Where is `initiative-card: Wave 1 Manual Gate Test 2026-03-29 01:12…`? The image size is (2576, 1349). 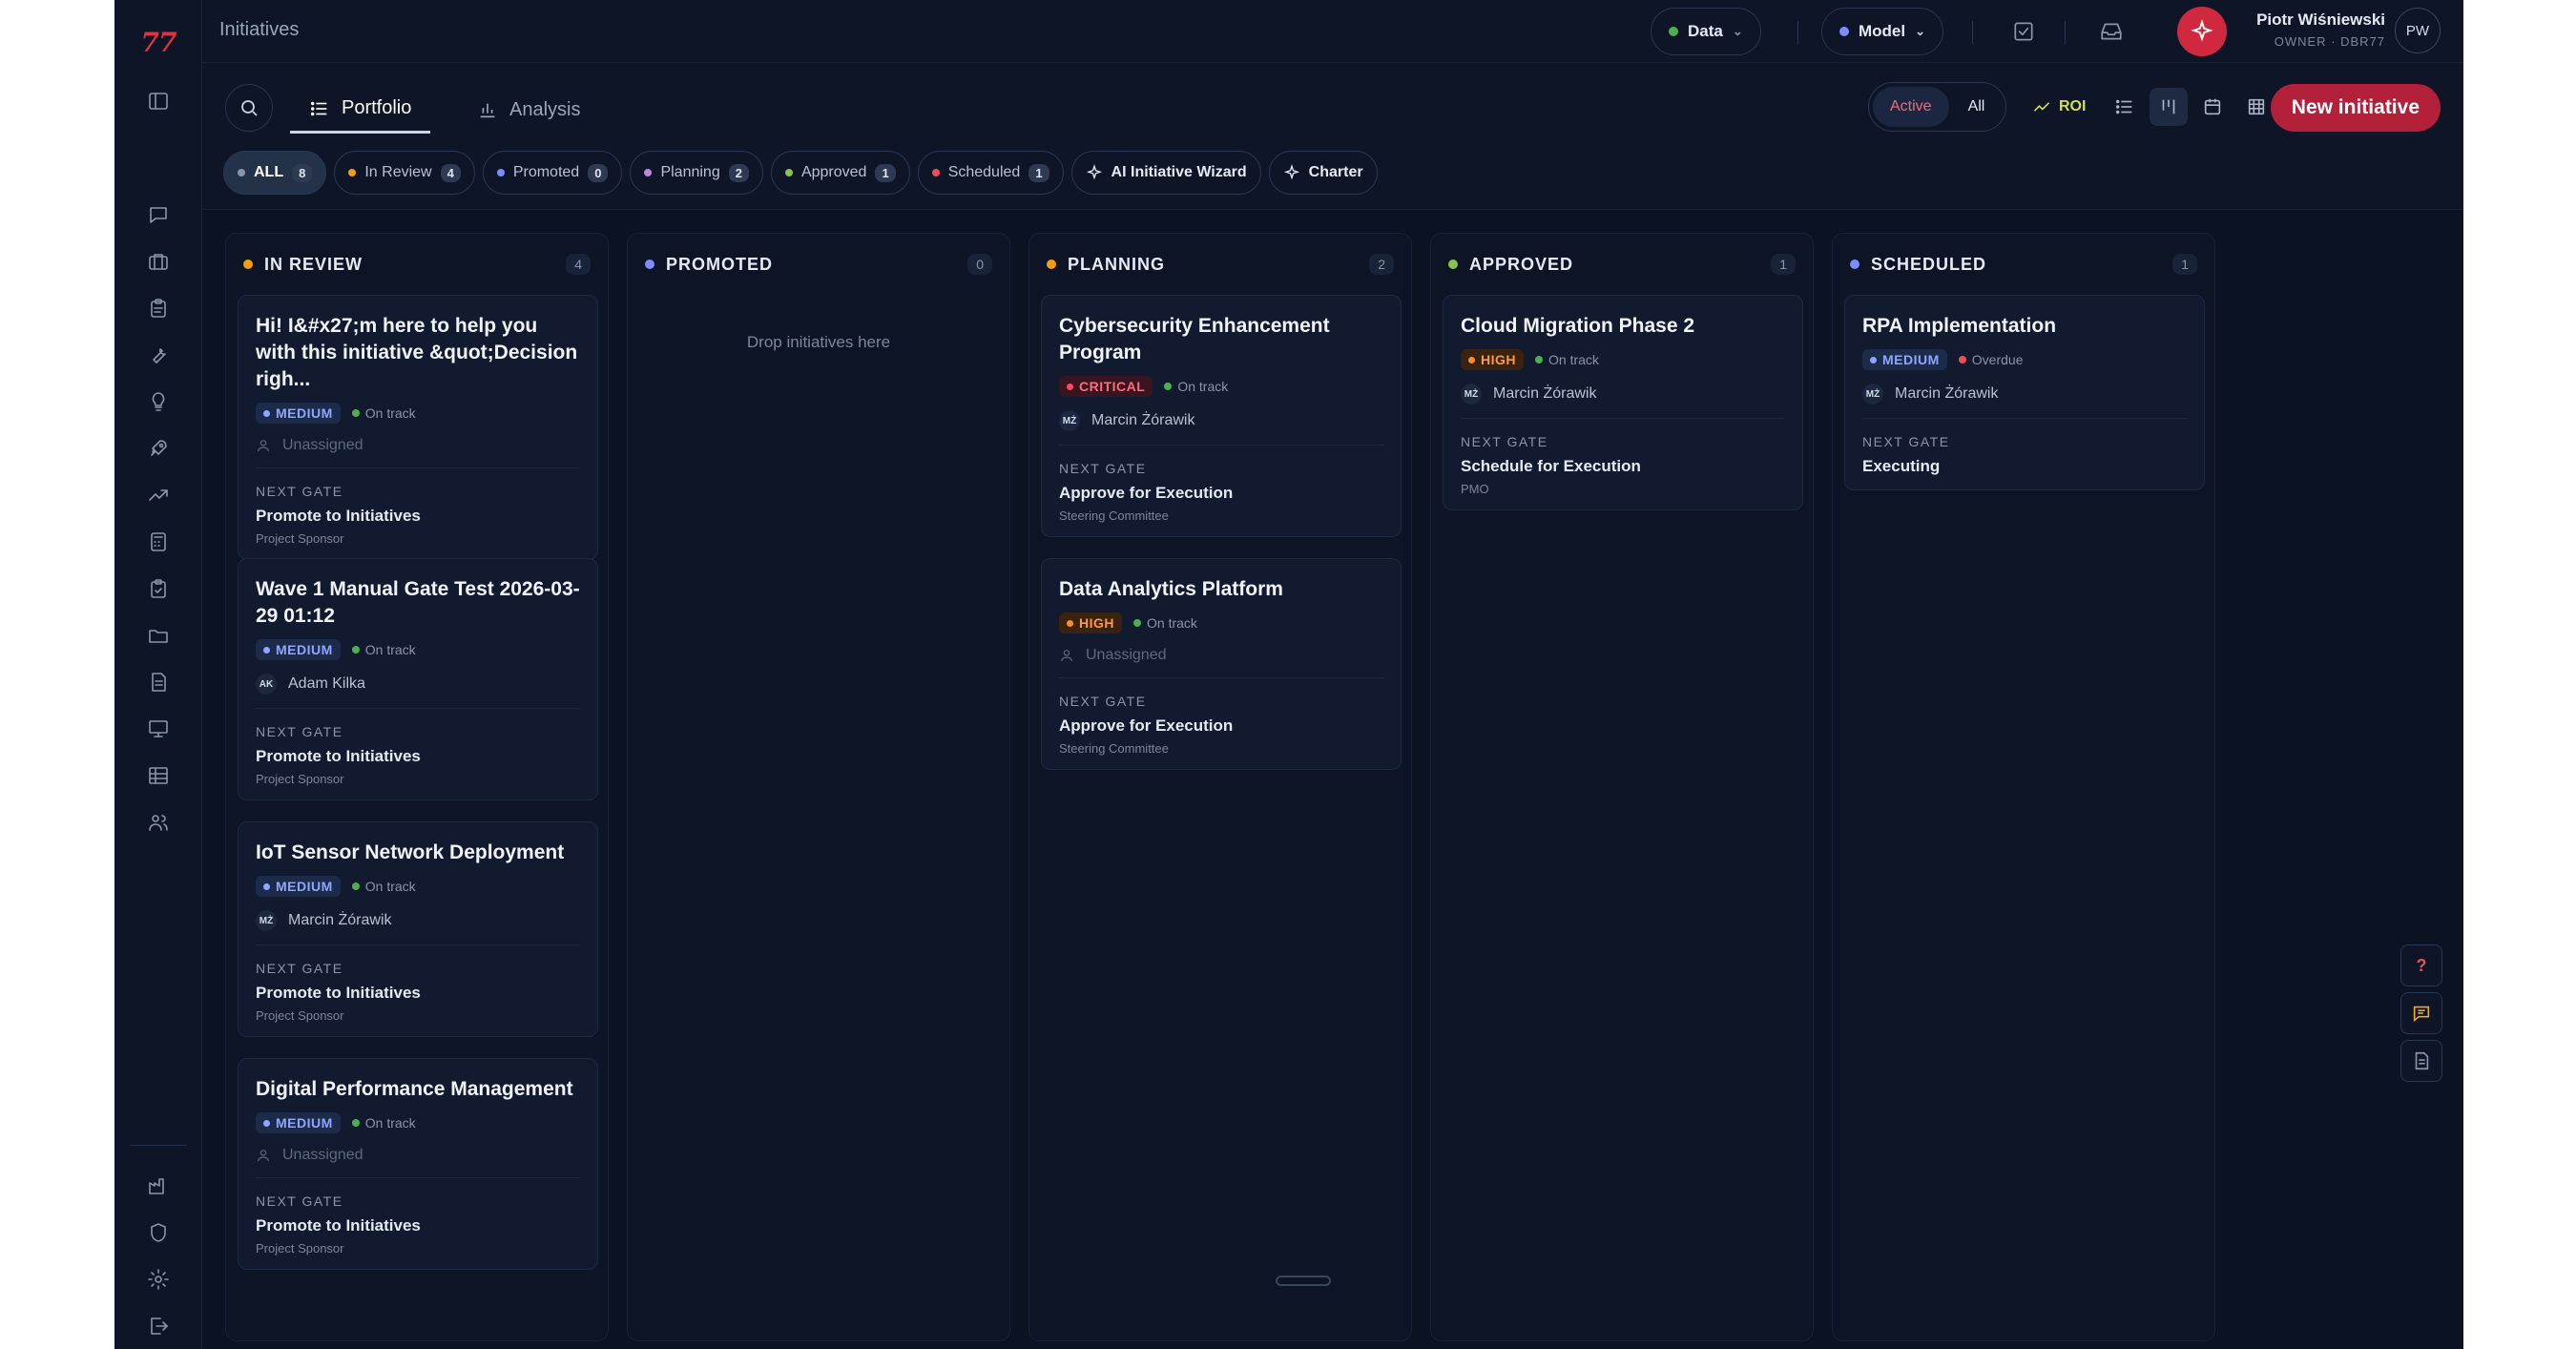 initiative-card: Wave 1 Manual Gate Test 2026-03-29 01:12… is located at coordinates (418, 679).